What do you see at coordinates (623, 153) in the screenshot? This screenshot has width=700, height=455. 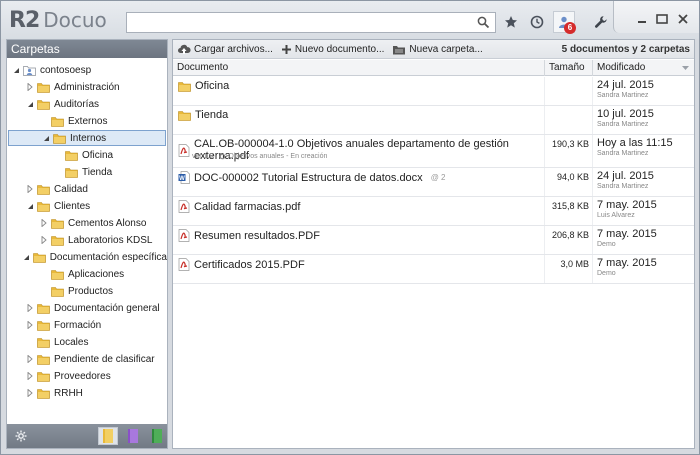 I see `modified-user: Sandra Martinez` at bounding box center [623, 153].